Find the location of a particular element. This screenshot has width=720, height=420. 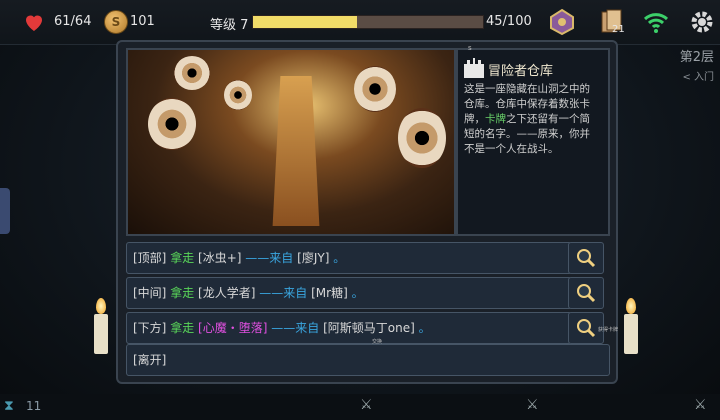

inspect-middle-button is located at coordinates (586, 293).